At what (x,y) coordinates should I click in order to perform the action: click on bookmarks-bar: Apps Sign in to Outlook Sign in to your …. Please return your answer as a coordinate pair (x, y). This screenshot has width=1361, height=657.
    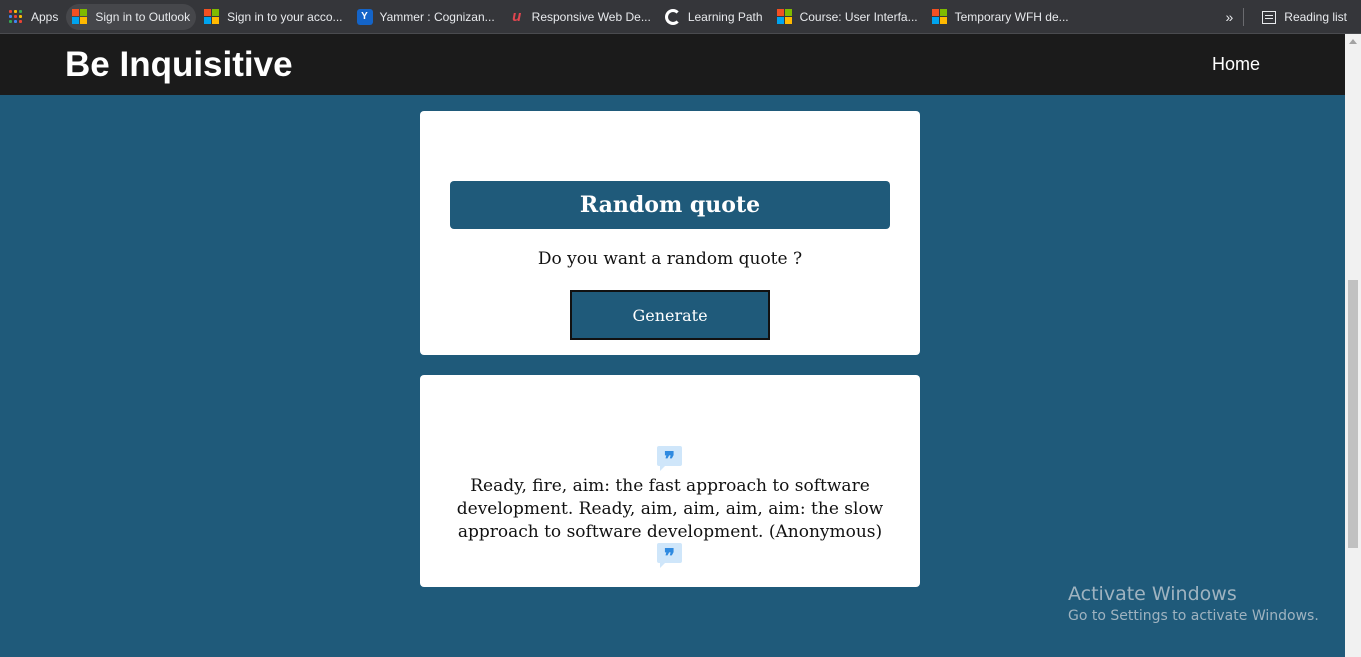
    Looking at the image, I should click on (680, 17).